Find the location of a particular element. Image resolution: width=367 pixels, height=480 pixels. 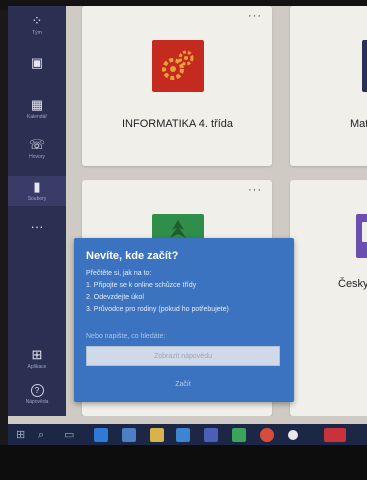

team-card-title: Mat is located at coordinates (358, 124).